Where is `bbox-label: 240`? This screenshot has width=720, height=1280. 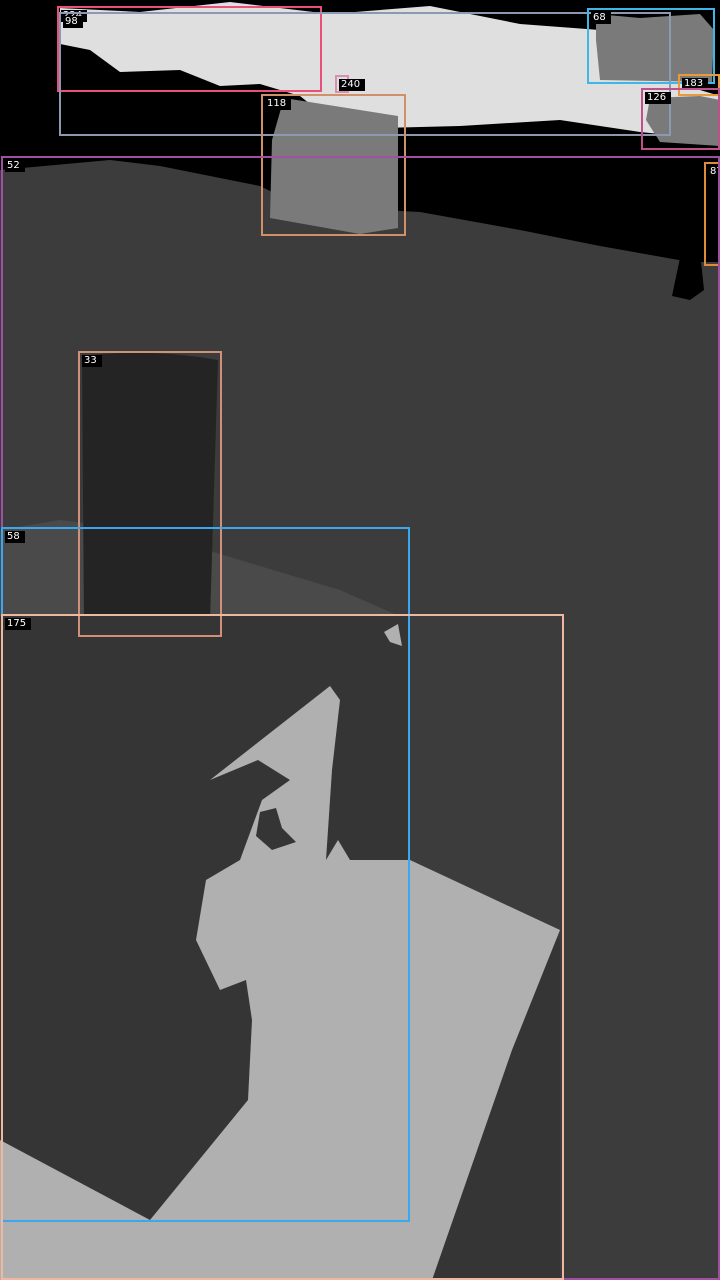
bbox-label: 240 is located at coordinates (352, 85).